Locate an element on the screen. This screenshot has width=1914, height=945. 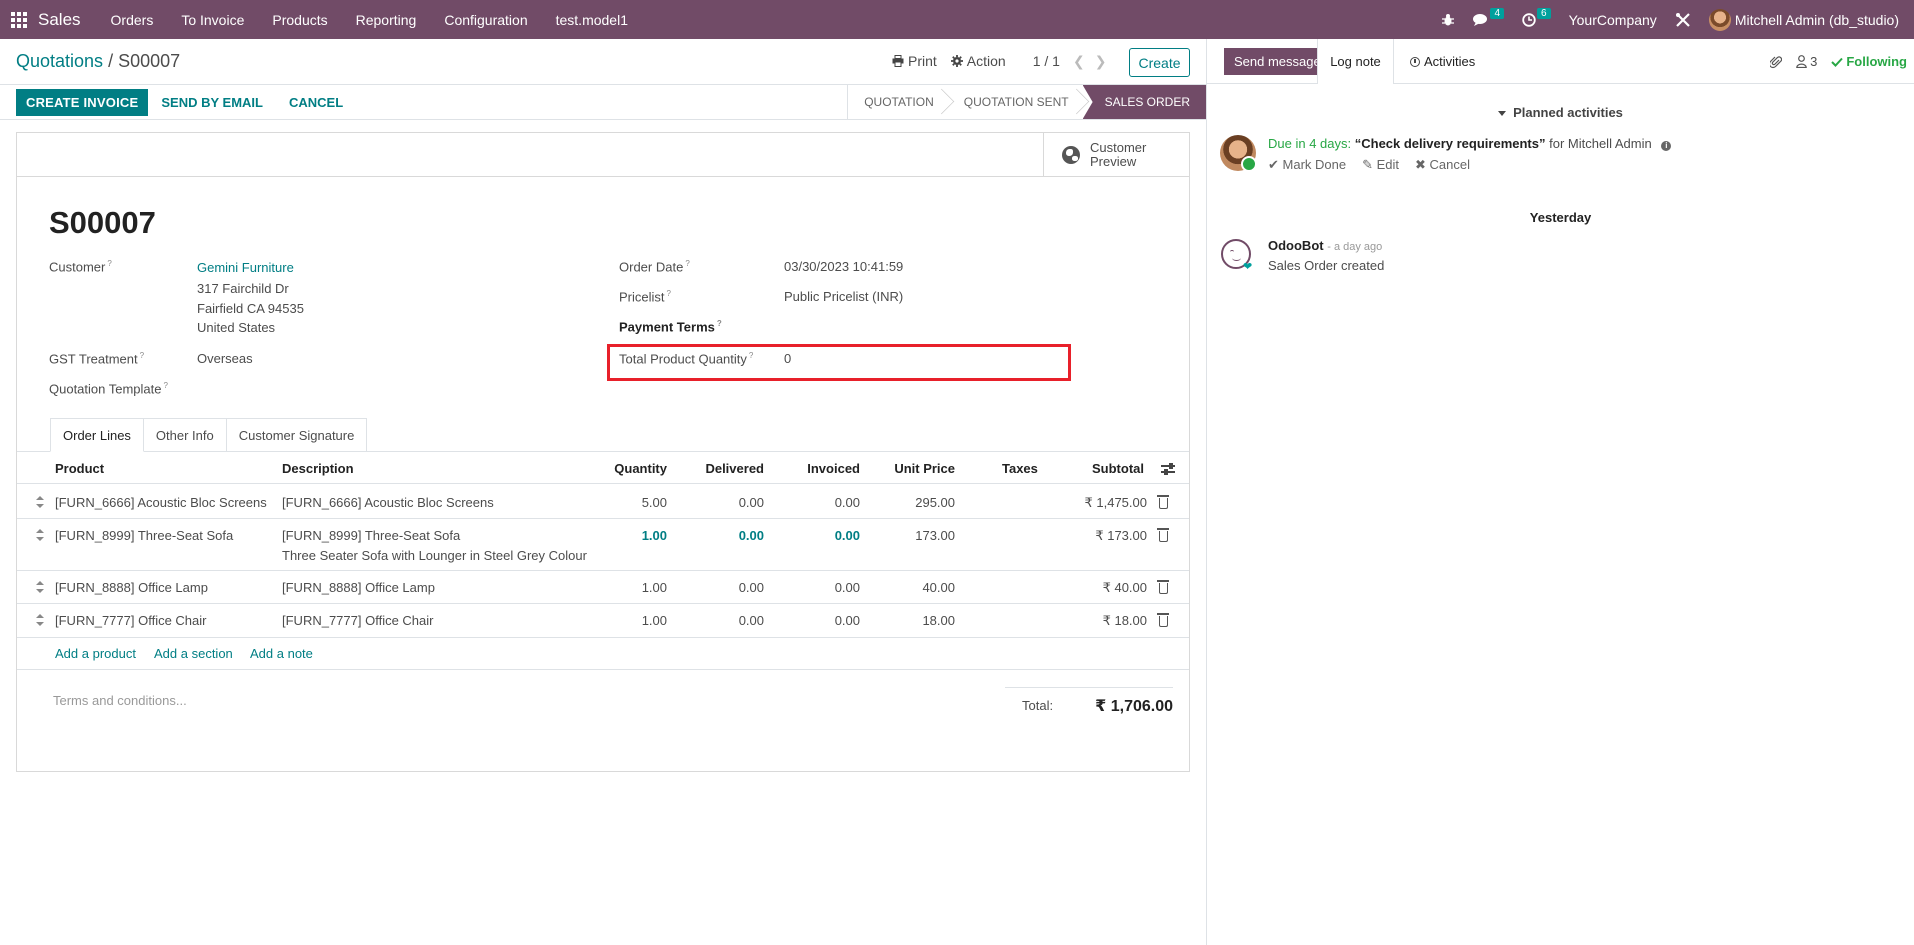
column-header-unit-price: Unit Price is located at coordinates (916, 468).